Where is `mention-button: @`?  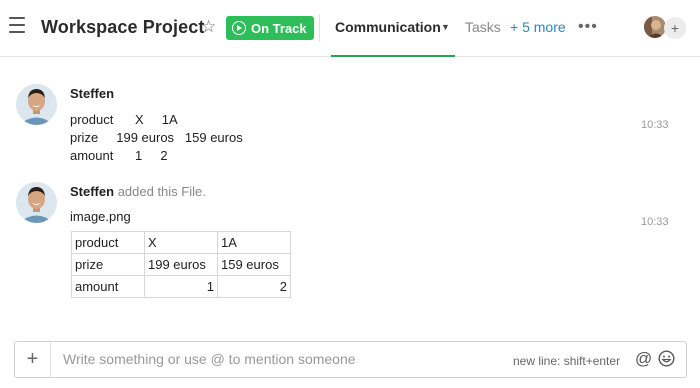
mention-button: @ is located at coordinates (643, 359).